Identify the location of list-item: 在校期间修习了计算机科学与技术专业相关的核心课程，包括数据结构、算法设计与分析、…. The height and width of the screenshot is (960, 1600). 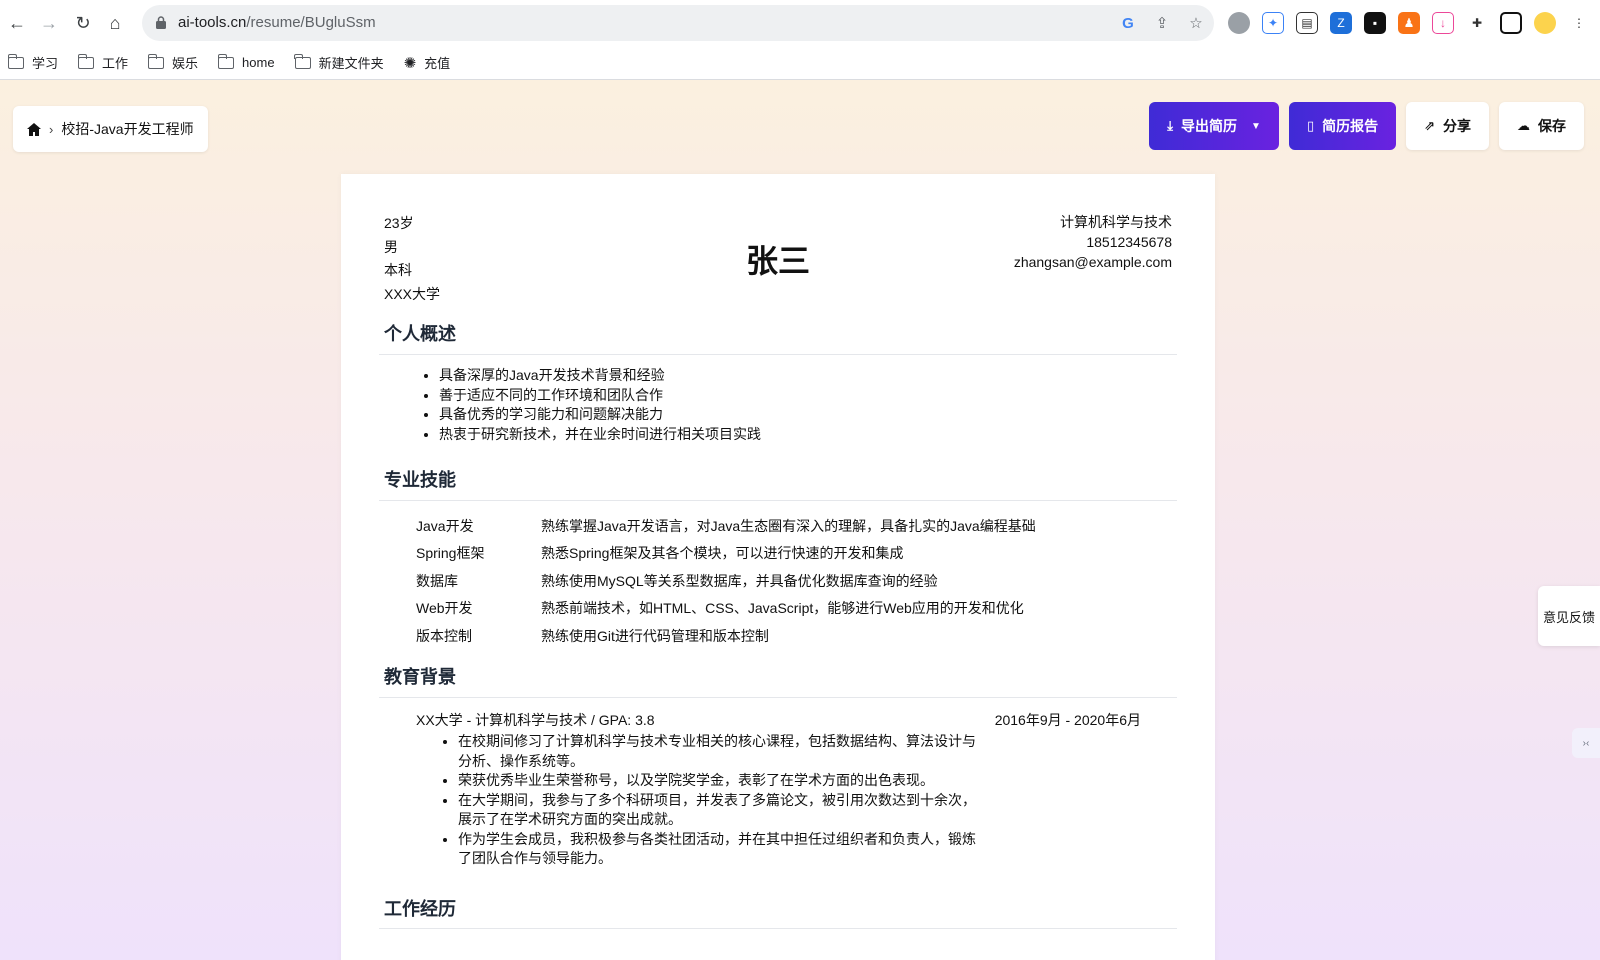
(720, 751).